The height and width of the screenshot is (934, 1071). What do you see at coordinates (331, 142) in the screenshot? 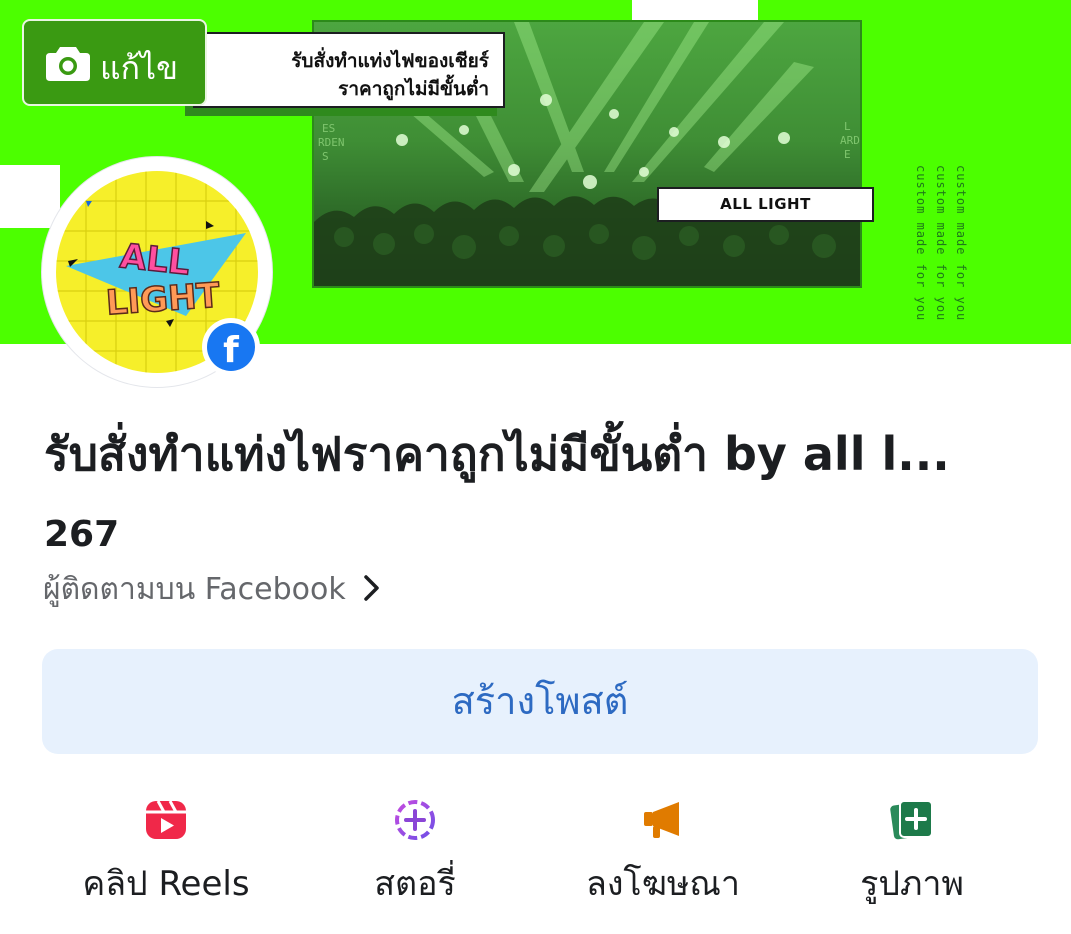
I see `svg-text: RDEN` at bounding box center [331, 142].